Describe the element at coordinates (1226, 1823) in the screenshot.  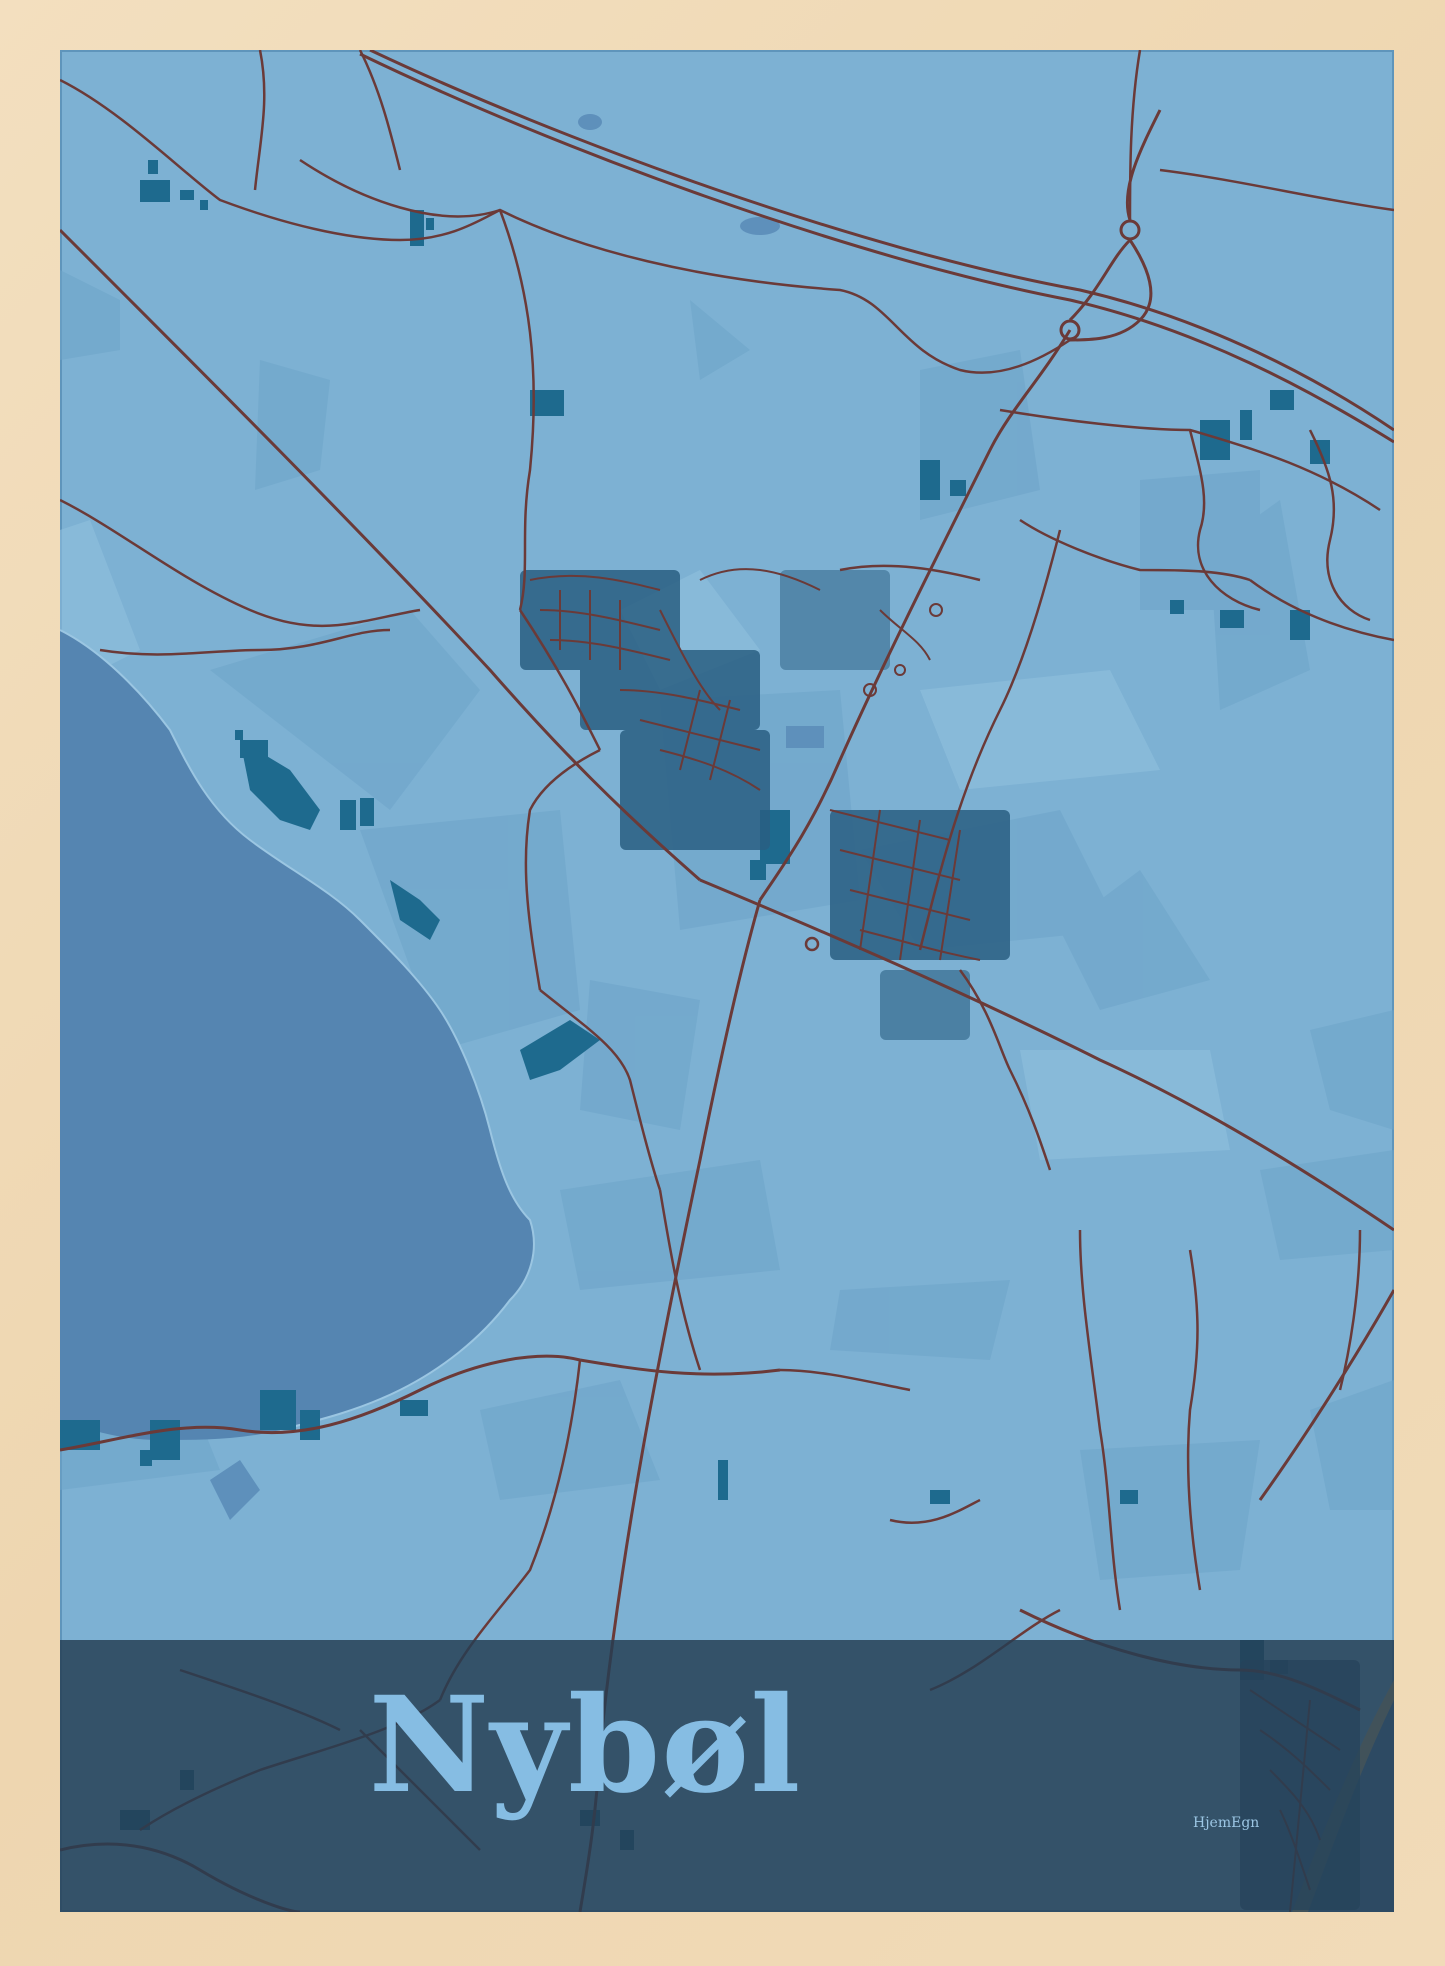
I see `brand-logo-text: HjemEgn` at that location.